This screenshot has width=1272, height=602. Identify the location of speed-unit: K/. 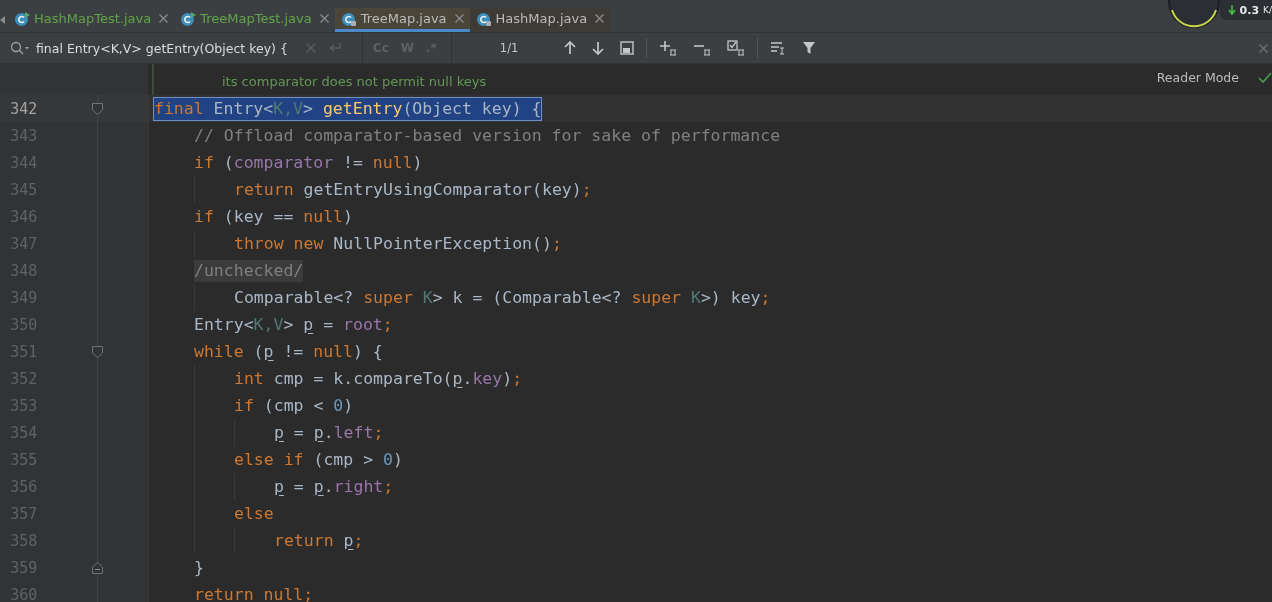
(1267, 10).